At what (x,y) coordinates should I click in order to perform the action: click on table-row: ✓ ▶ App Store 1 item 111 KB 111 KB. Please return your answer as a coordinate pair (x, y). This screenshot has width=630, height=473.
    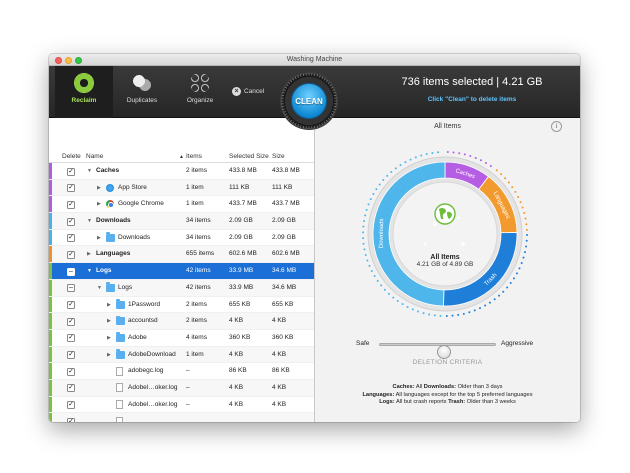
    Looking at the image, I should click on (181, 188).